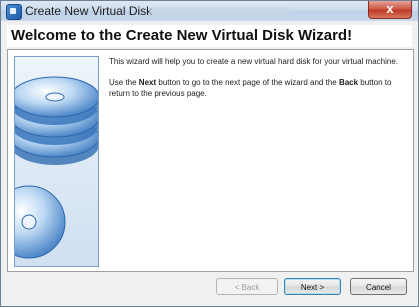 The height and width of the screenshot is (307, 419). What do you see at coordinates (378, 286) in the screenshot?
I see `cancel-button: Cancel` at bounding box center [378, 286].